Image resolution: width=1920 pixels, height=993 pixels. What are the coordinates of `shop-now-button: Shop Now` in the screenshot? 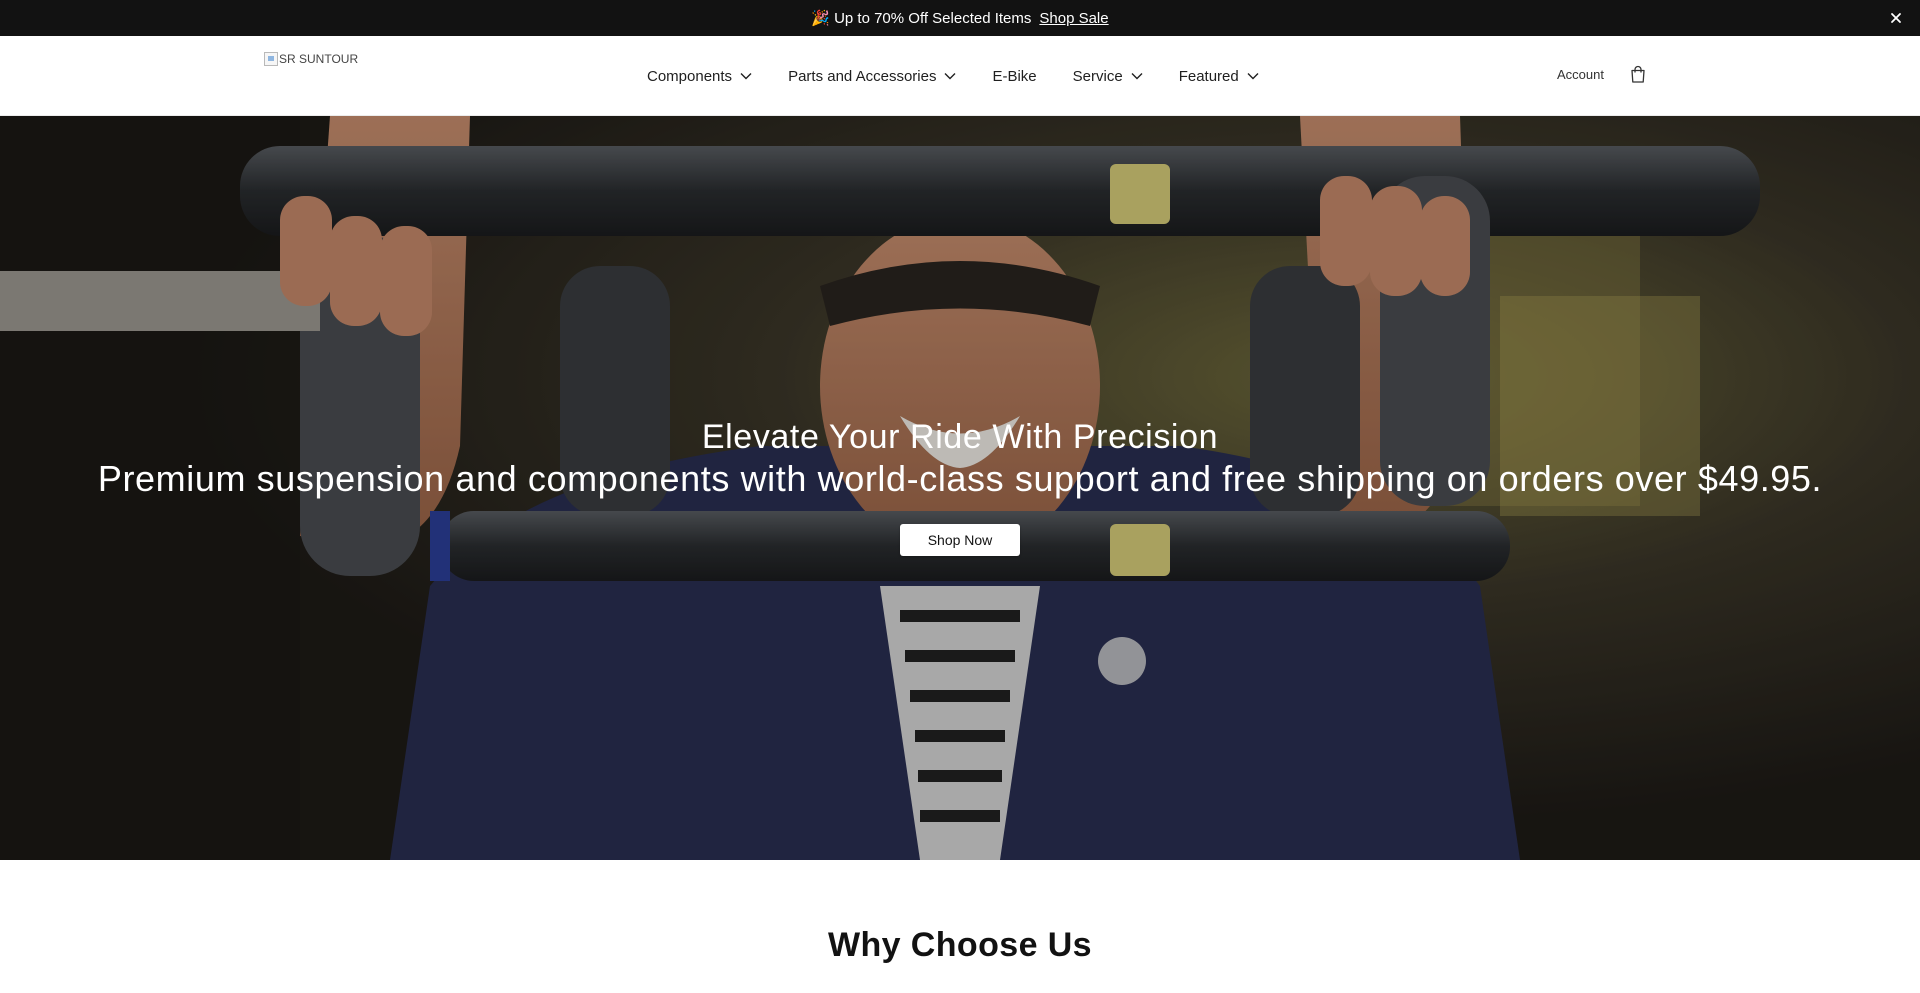 It's located at (960, 540).